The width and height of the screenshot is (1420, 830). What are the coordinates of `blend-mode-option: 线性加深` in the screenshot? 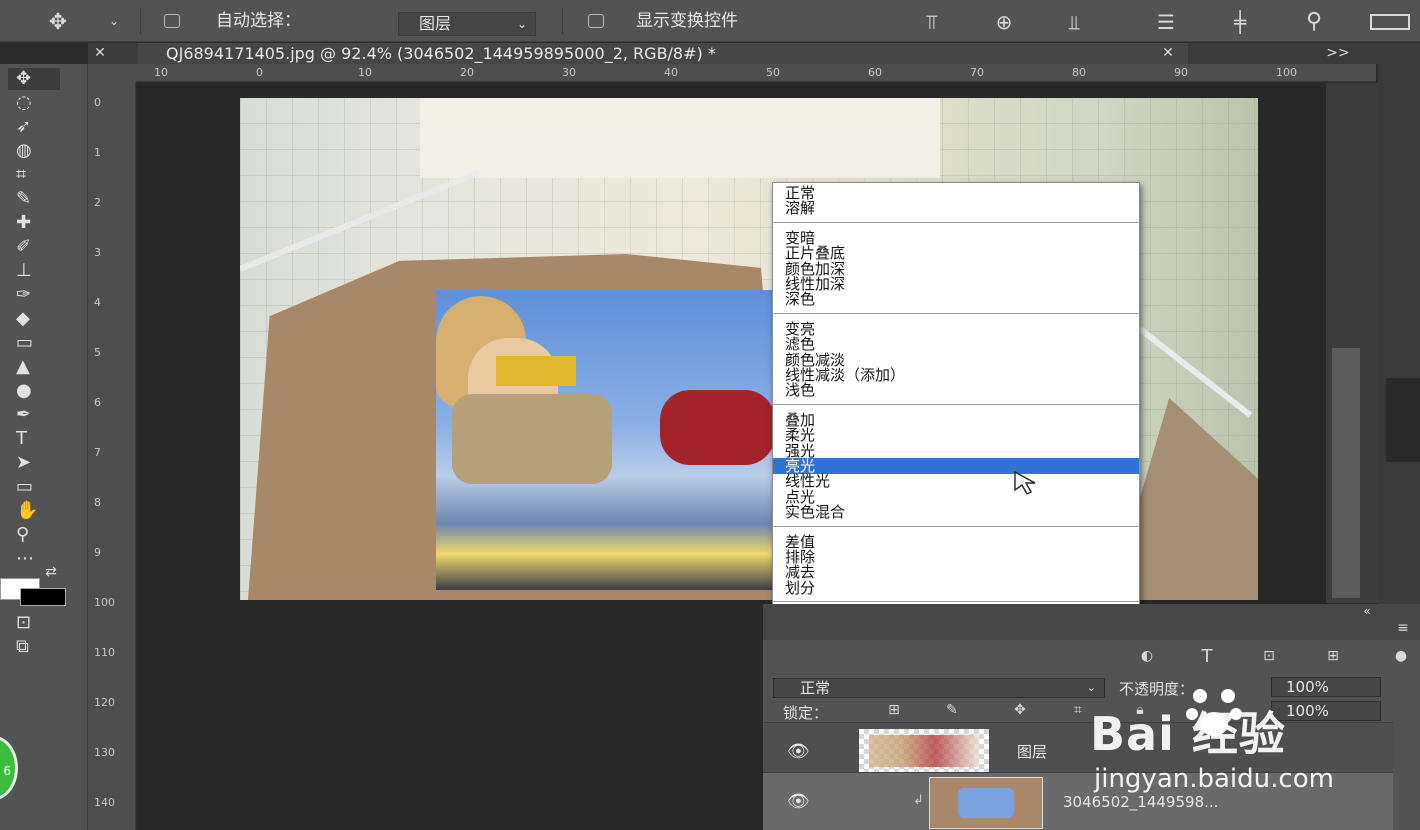 It's located at (956, 284).